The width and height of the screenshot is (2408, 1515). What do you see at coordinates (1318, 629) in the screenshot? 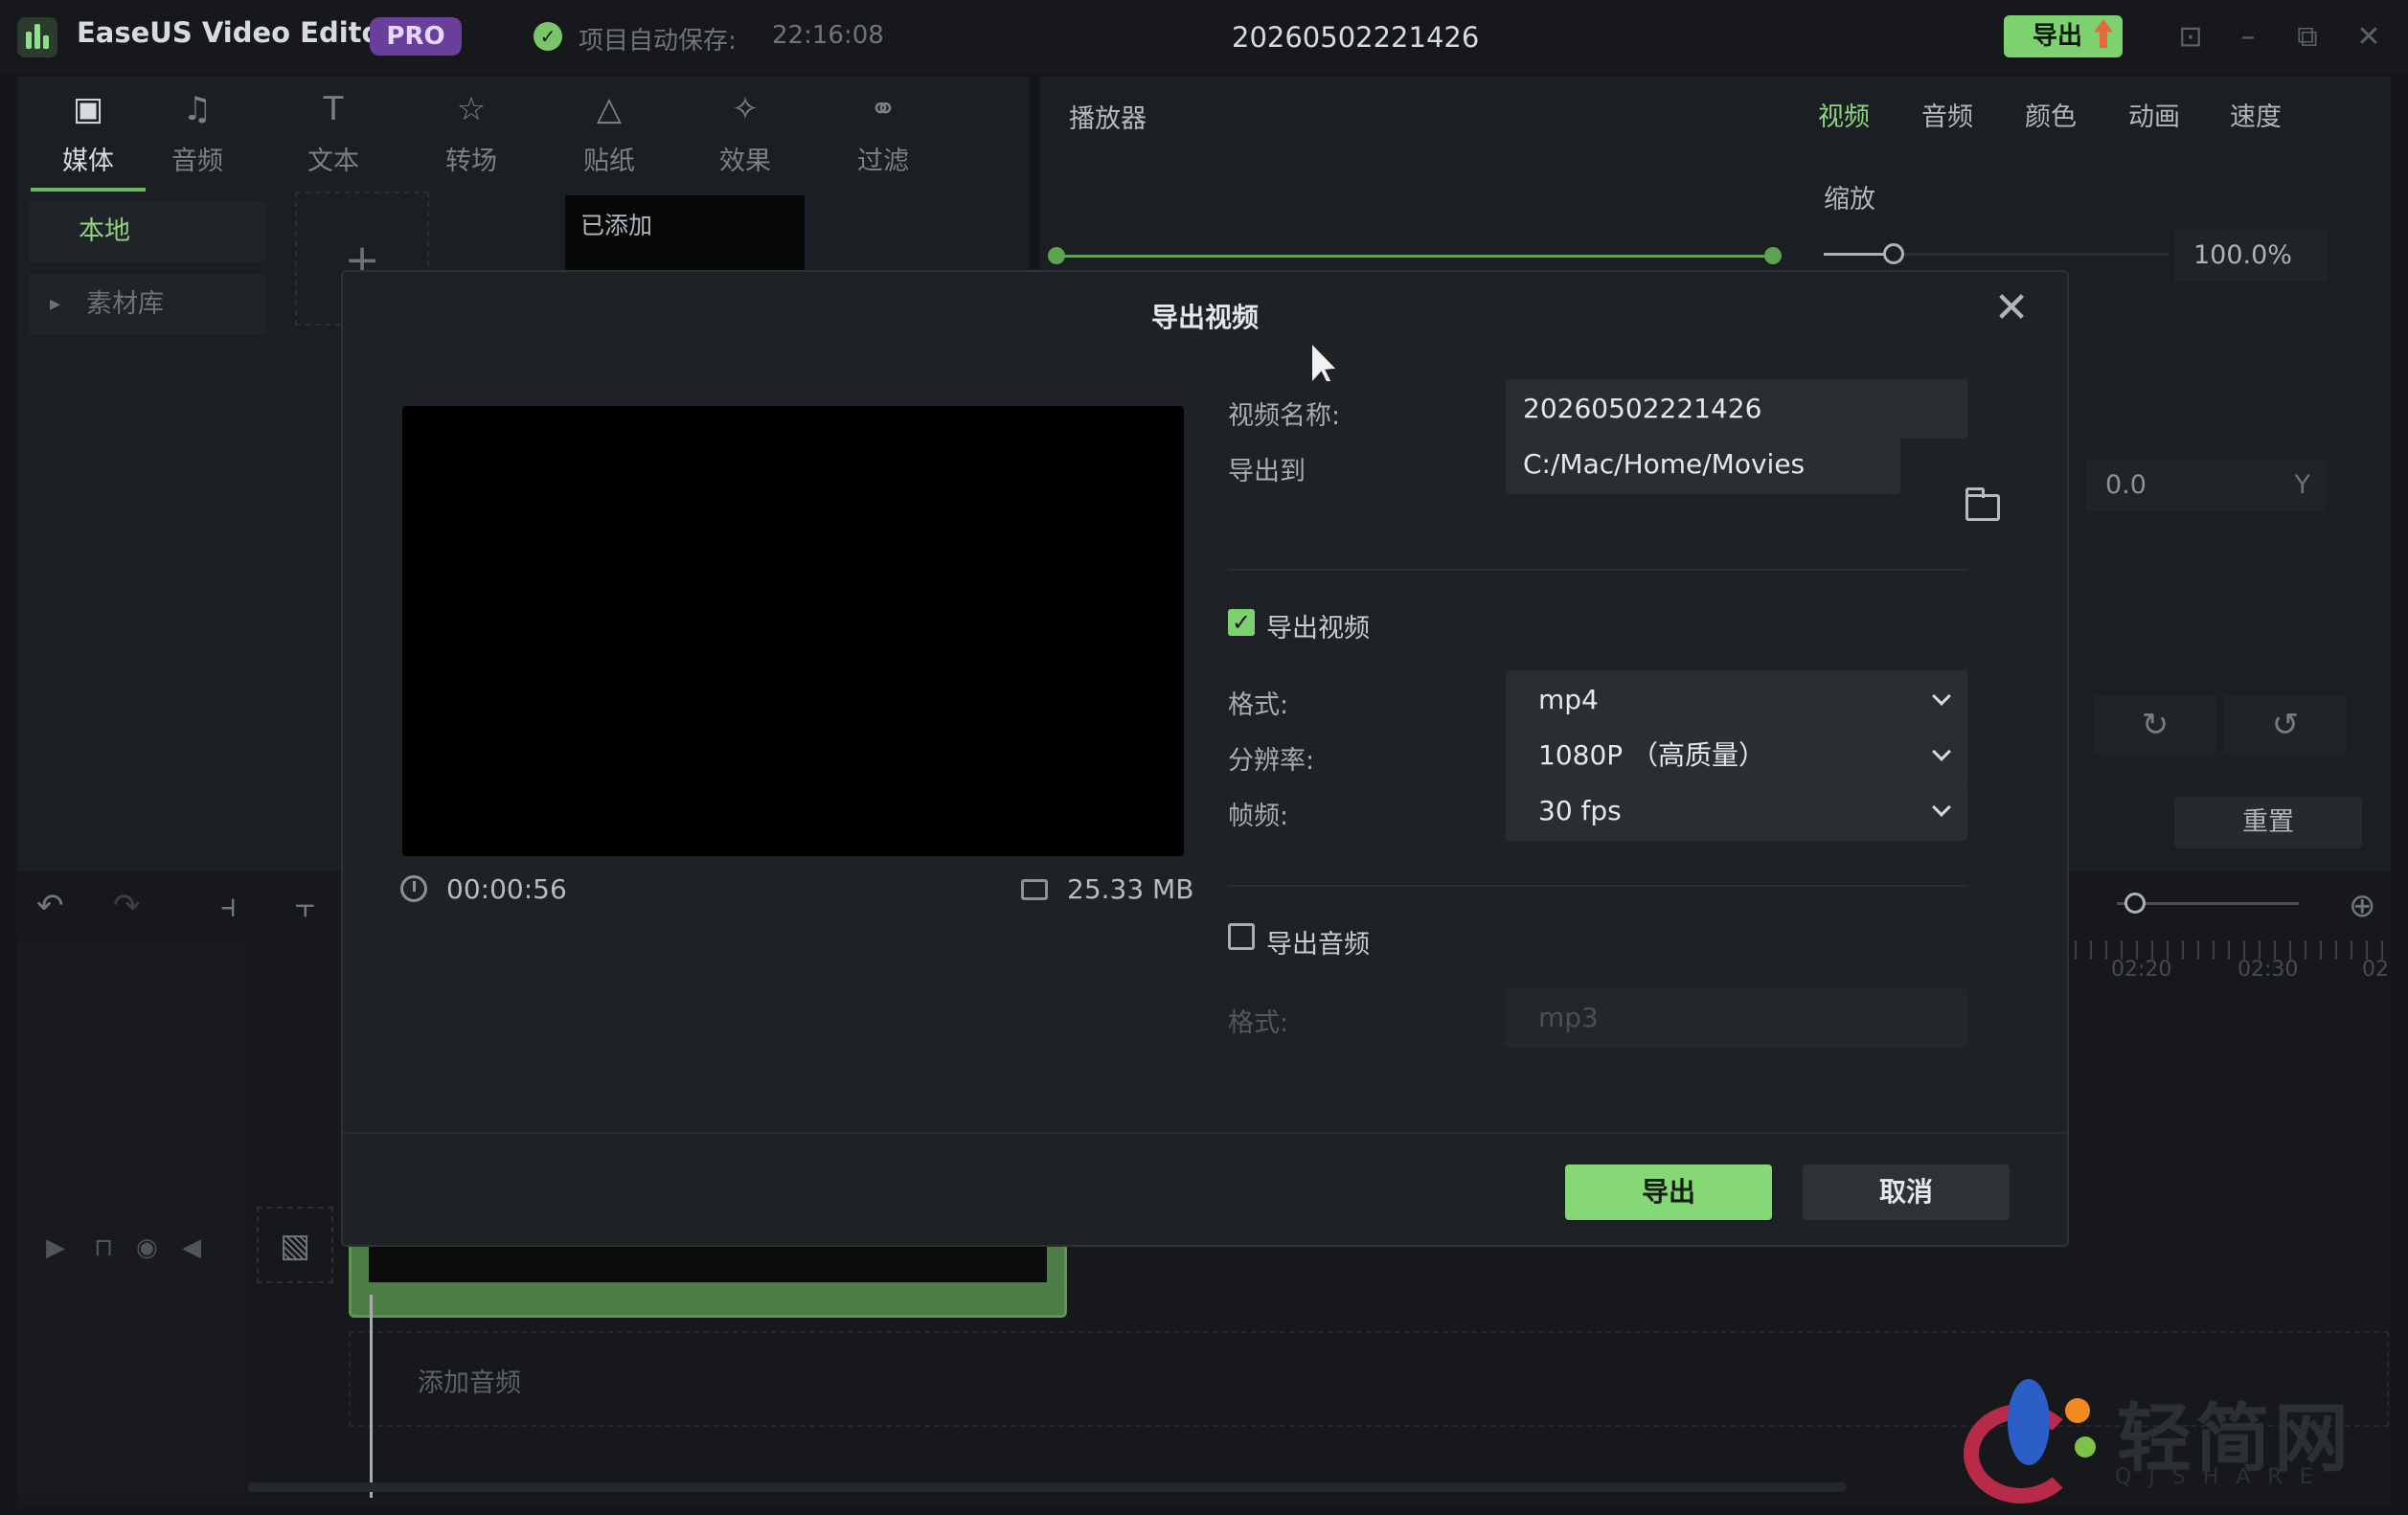
I see `export-video-label: 导出视频` at bounding box center [1318, 629].